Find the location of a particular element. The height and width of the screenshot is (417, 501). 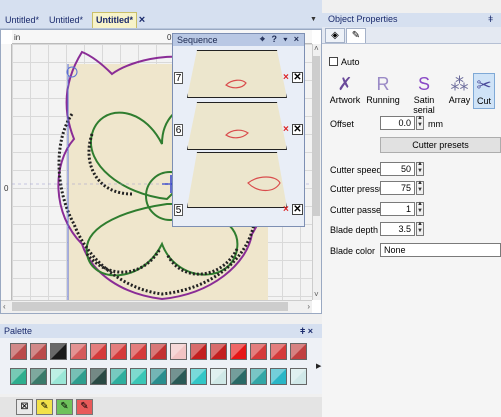

offset-unit-label: mm is located at coordinates (435, 124).